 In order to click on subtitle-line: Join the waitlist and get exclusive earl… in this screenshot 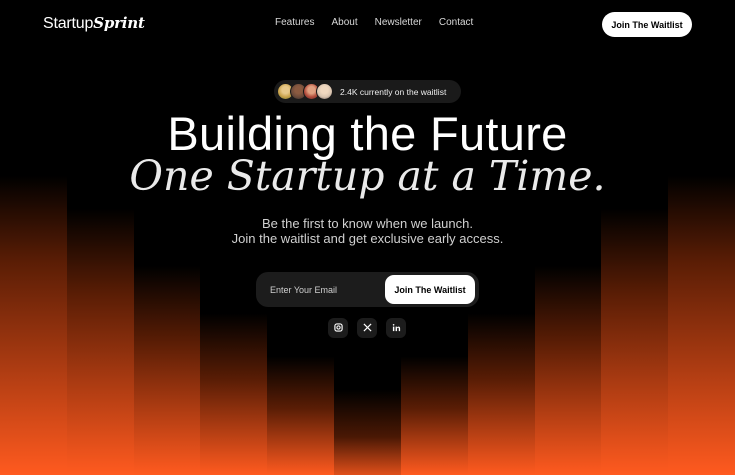, I will do `click(367, 238)`.